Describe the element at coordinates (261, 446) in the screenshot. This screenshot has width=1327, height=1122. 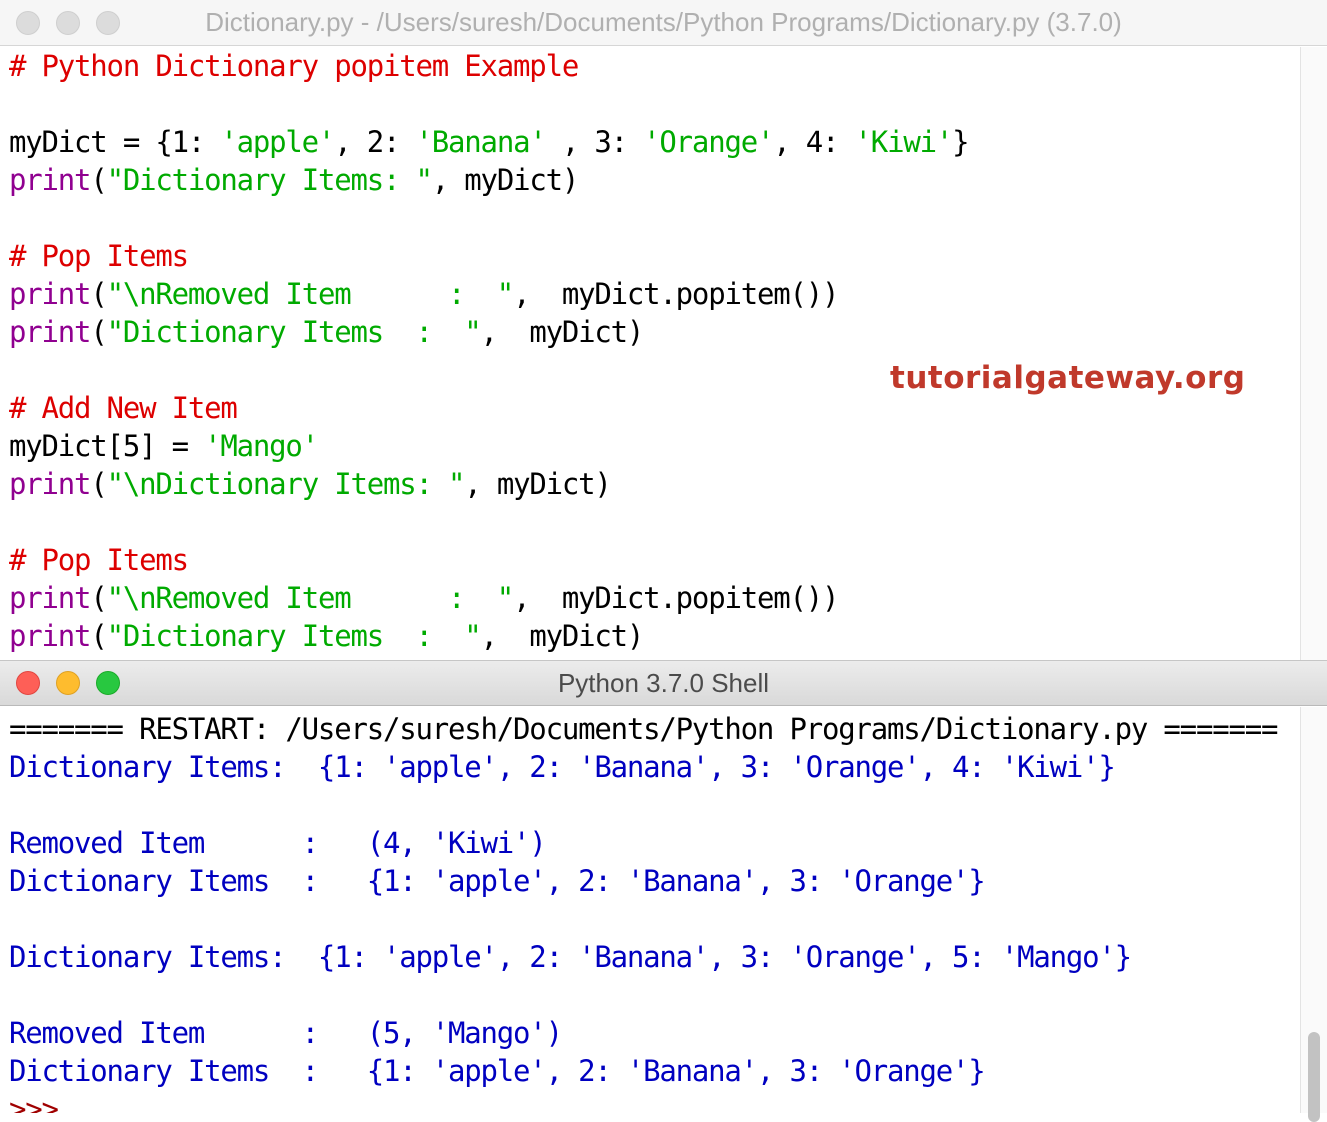
I see `string-literal: 'Mango'` at that location.